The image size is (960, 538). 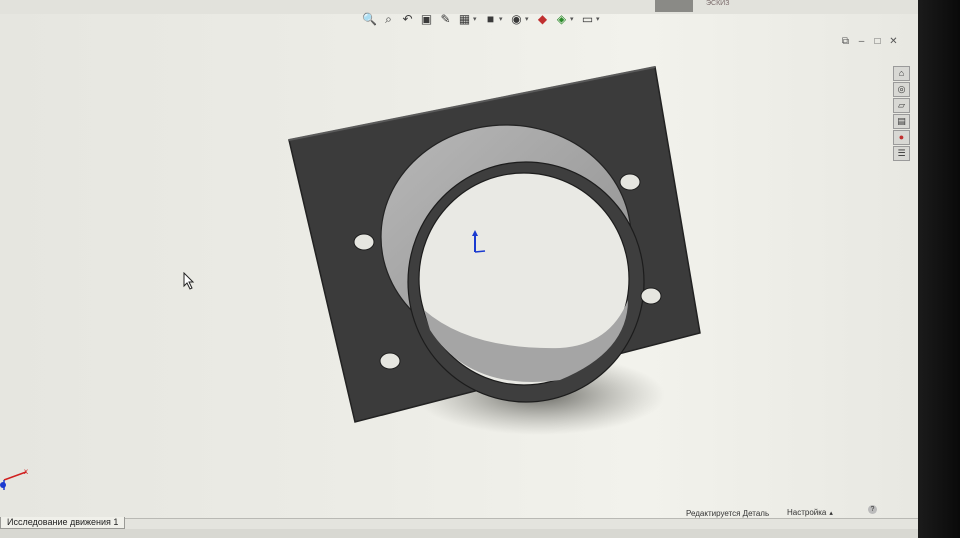 What do you see at coordinates (364, 242) in the screenshot?
I see `mount-hole-top-left` at bounding box center [364, 242].